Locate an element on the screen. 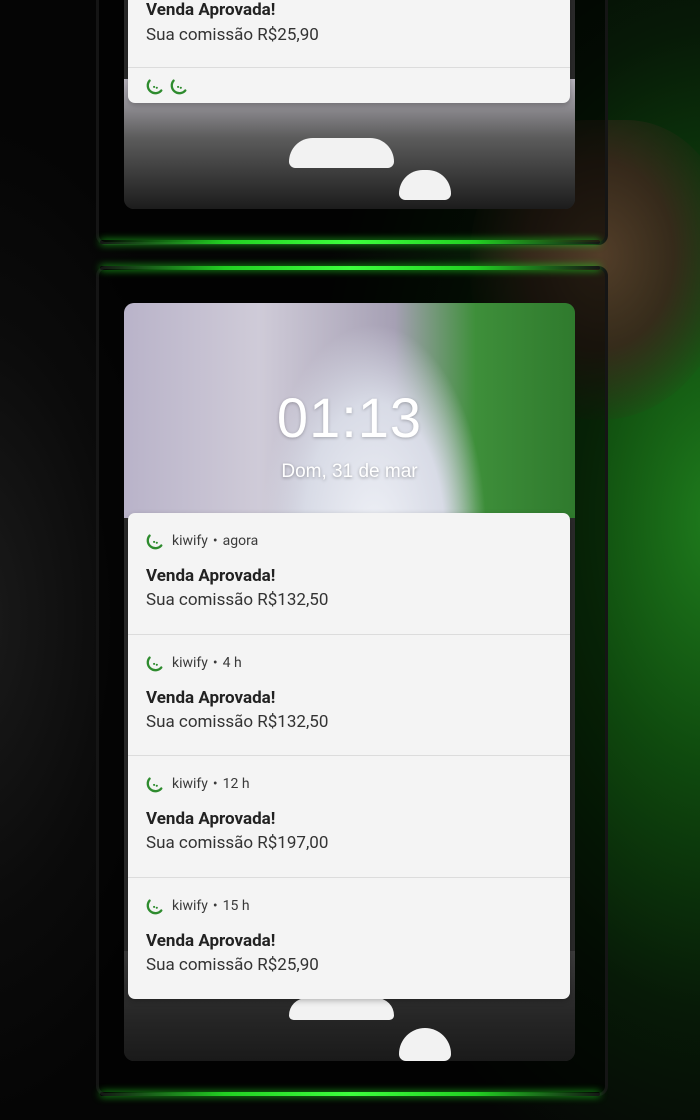  notification-icons is located at coordinates (167, 86).